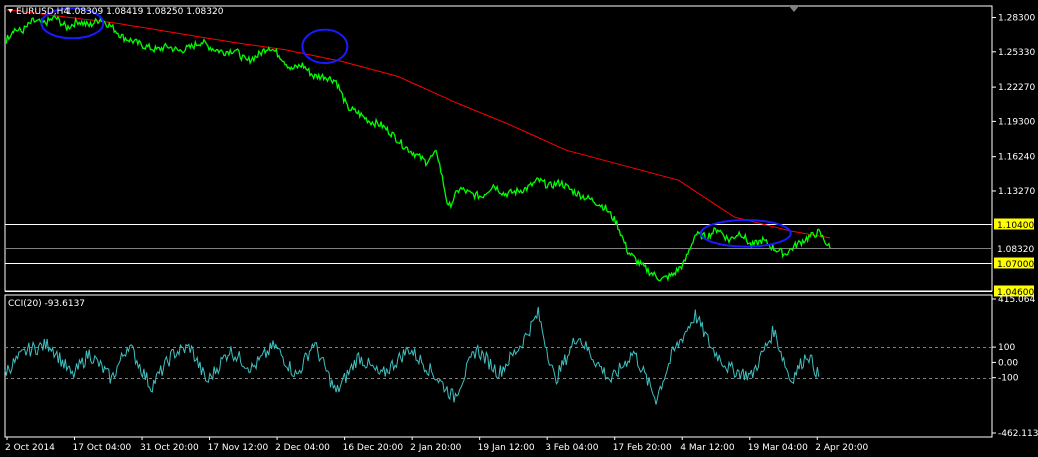 The height and width of the screenshot is (457, 1038). What do you see at coordinates (373, 448) in the screenshot?
I see `time-axis-label: 16 Dec 20:00` at bounding box center [373, 448].